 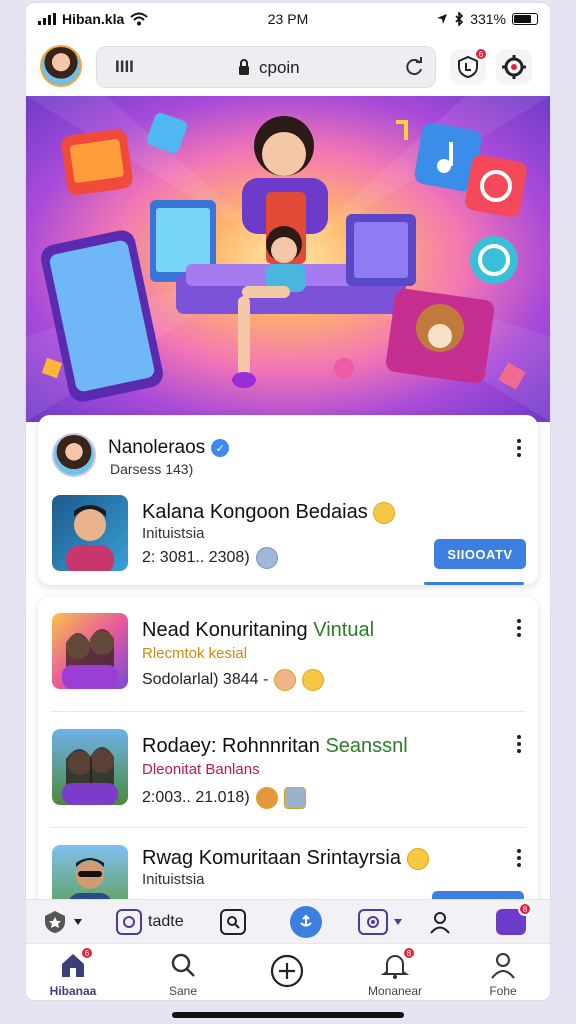 I want to click on nav-item-notifications: 8 Monanear, so click(x=395, y=972).